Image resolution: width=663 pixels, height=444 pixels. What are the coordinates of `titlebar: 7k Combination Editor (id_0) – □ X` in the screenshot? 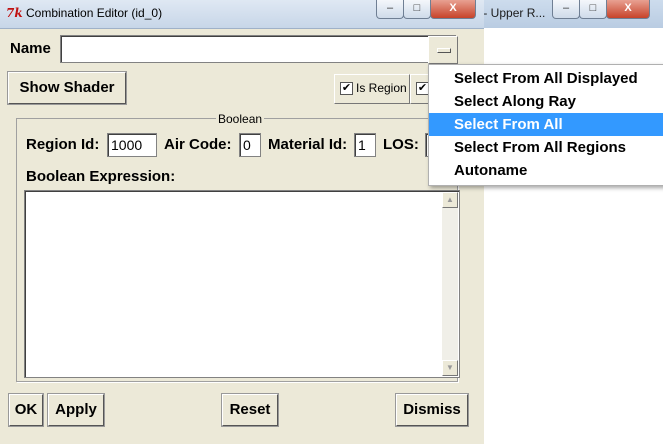 It's located at (242, 14).